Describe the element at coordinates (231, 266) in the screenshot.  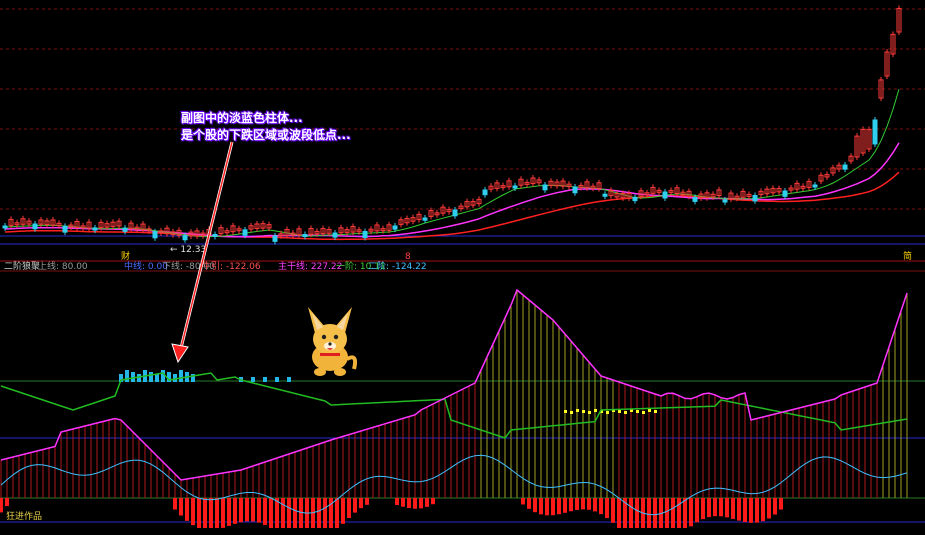
I see `indicator-item: 牛引: -122.06` at that location.